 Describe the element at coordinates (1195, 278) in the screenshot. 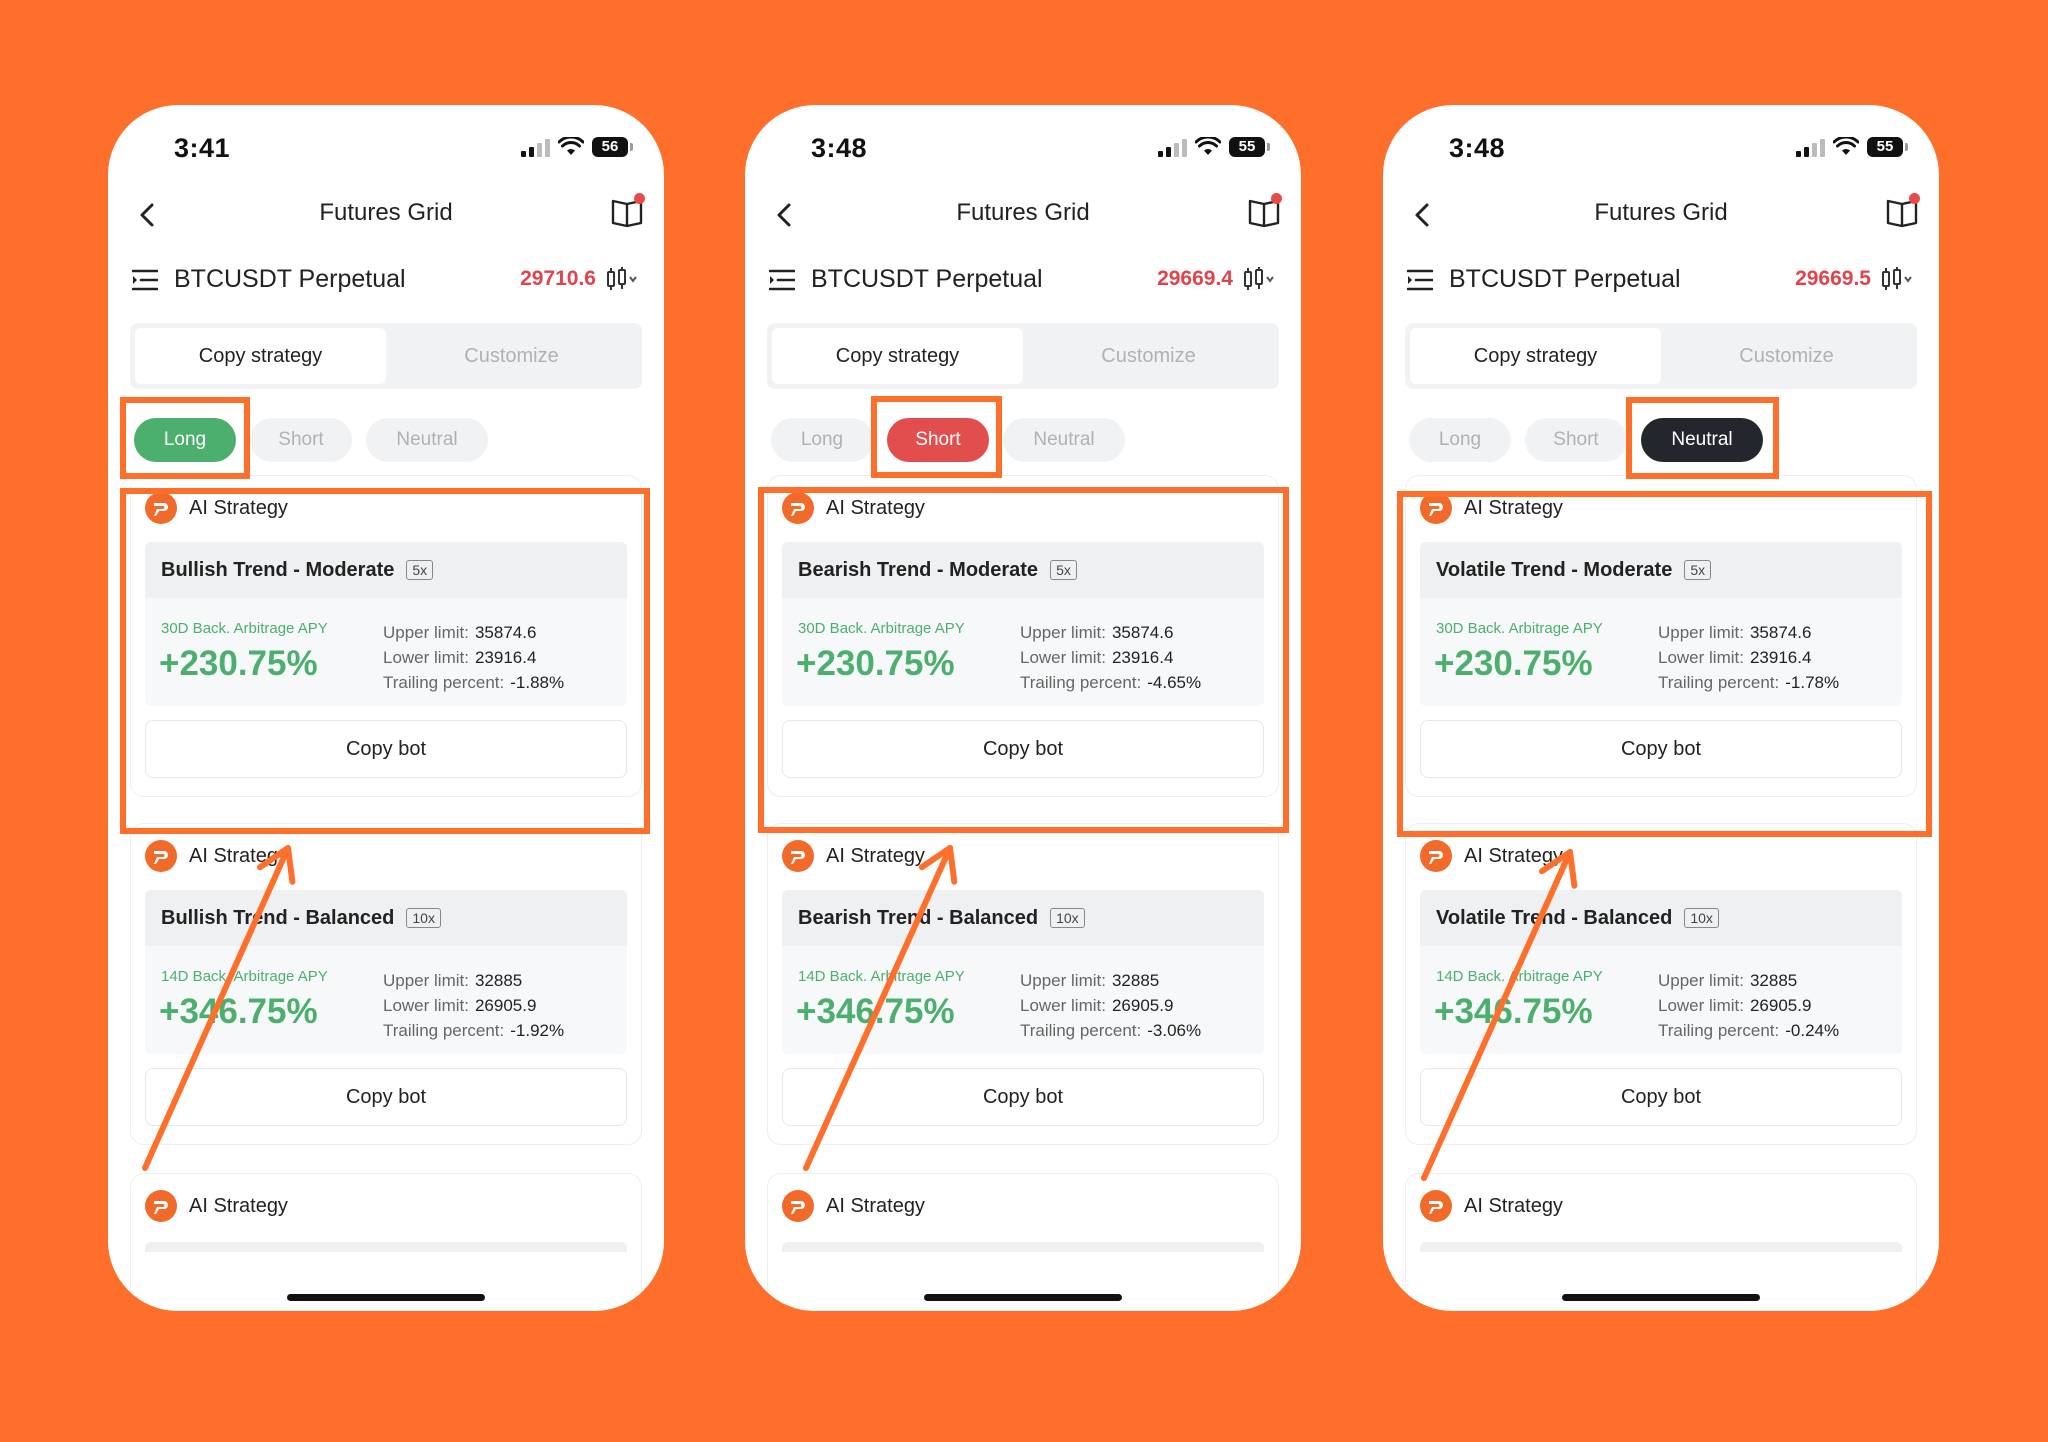

I see `last-price: 29669.4` at that location.